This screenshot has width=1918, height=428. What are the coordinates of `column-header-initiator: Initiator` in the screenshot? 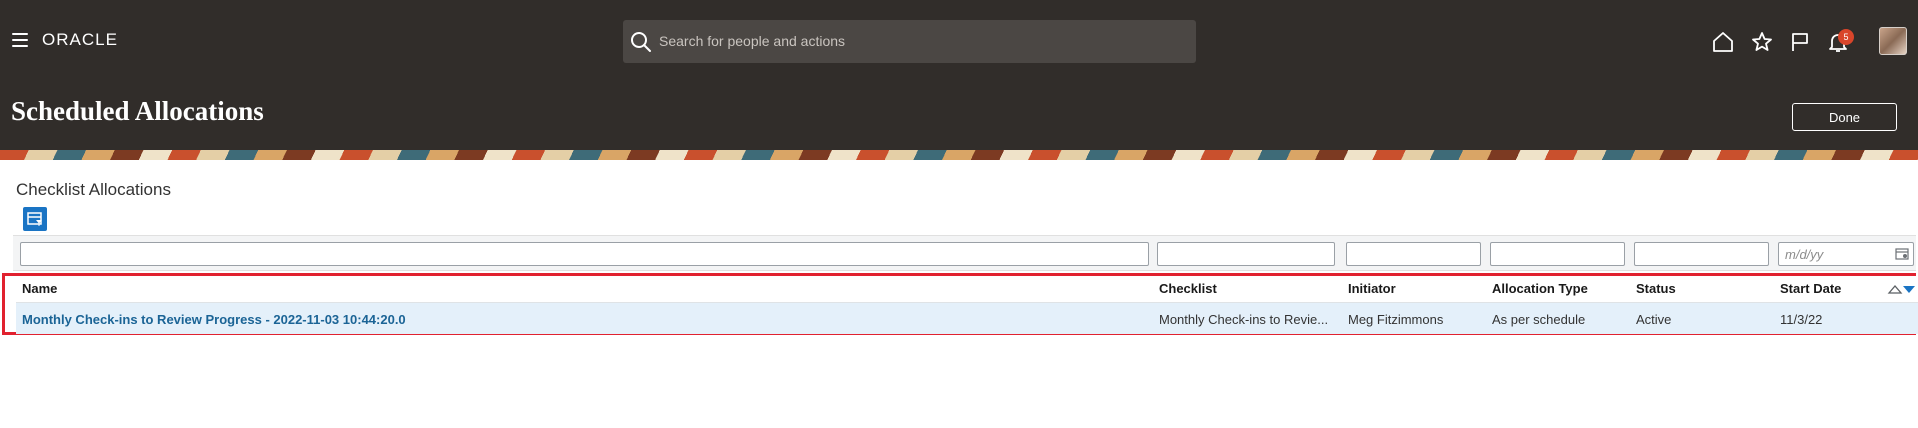 It's located at (1372, 288).